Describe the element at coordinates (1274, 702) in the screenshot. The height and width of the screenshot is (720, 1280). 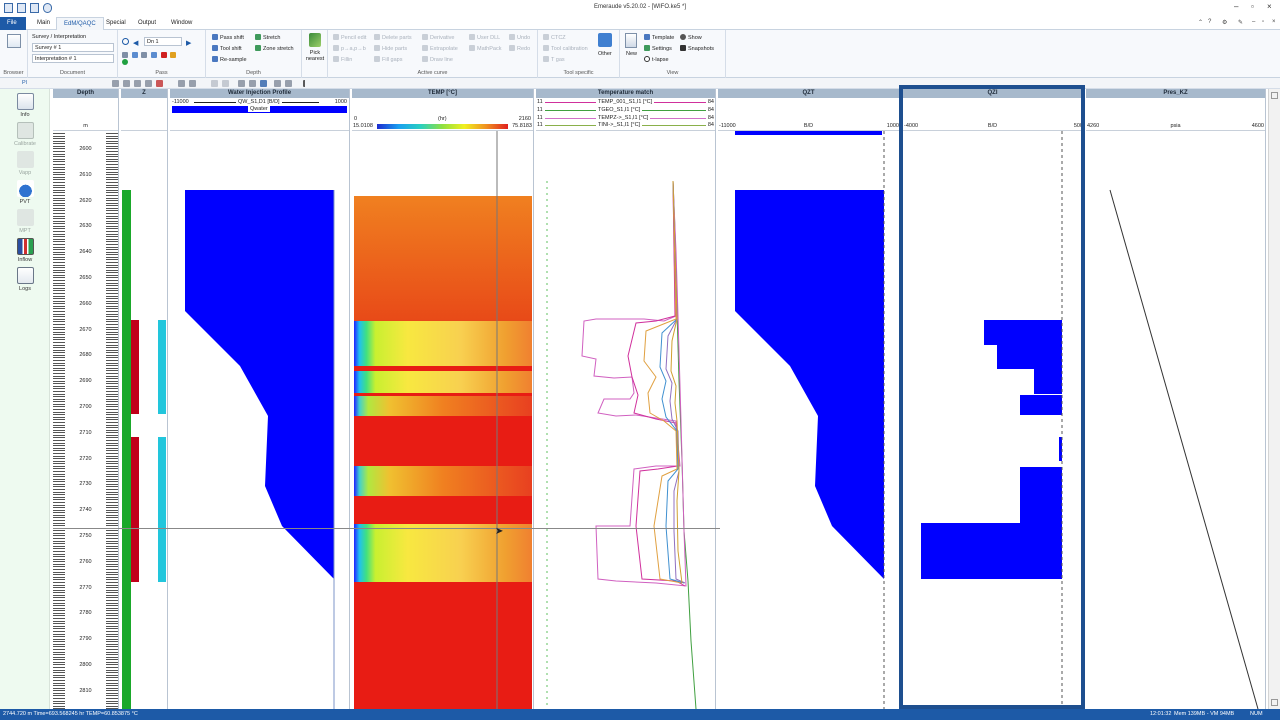
I see `scroll-down-icon` at that location.